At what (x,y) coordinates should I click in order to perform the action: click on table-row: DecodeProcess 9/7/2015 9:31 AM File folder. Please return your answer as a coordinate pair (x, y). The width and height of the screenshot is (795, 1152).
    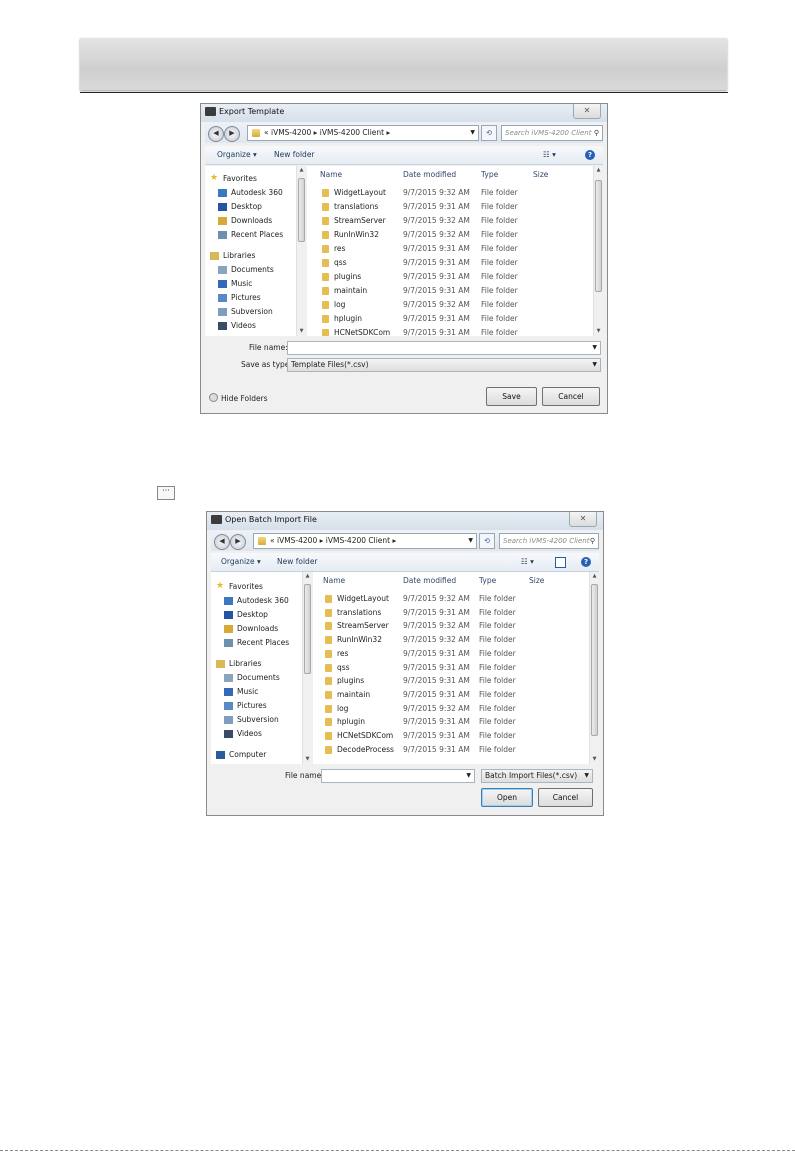
    Looking at the image, I should click on (451, 750).